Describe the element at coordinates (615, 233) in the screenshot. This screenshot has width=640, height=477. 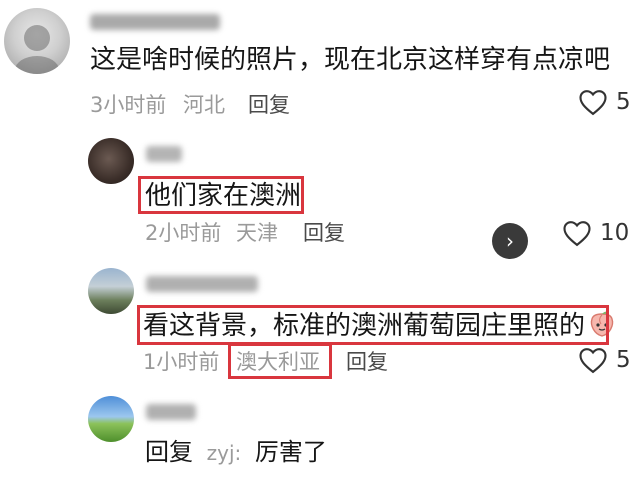
I see `like-count: 10` at that location.